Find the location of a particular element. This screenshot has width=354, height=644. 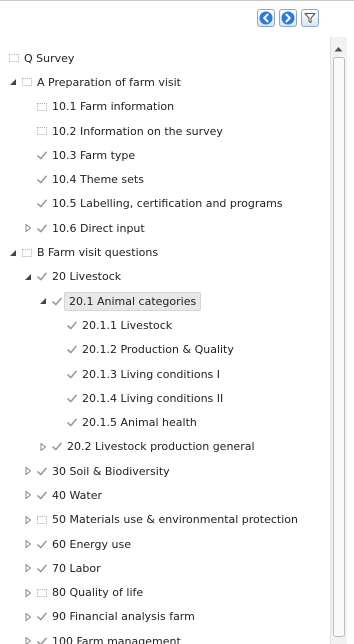

filter-button is located at coordinates (310, 18).